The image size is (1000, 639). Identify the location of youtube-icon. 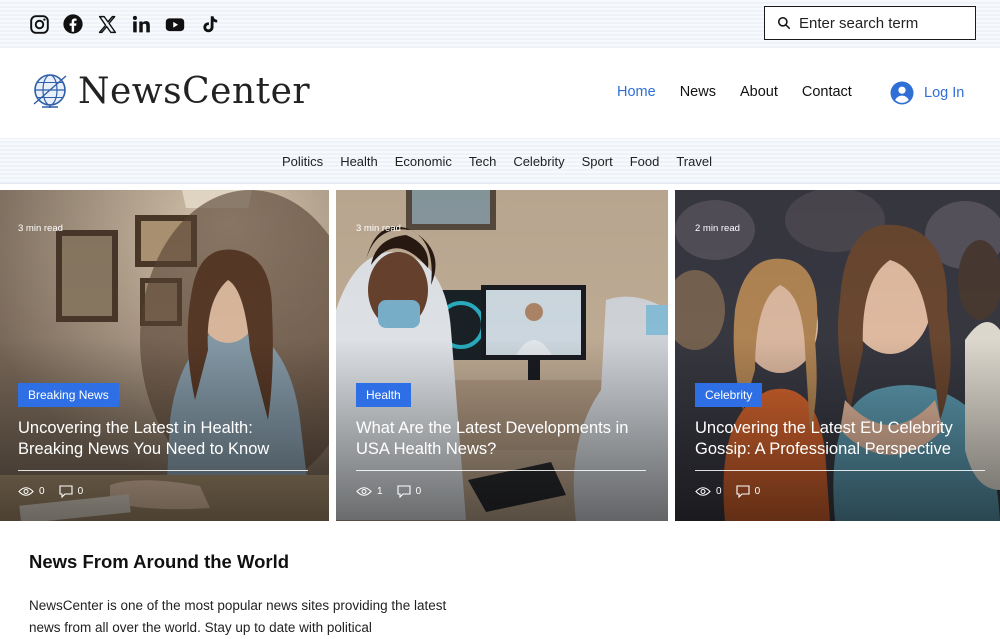
(175, 24).